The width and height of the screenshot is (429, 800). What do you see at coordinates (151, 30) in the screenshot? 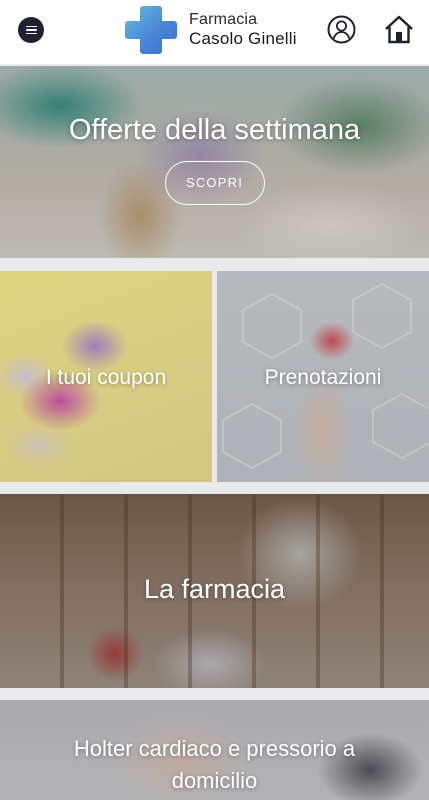
I see `pharmacy-cross-logo` at bounding box center [151, 30].